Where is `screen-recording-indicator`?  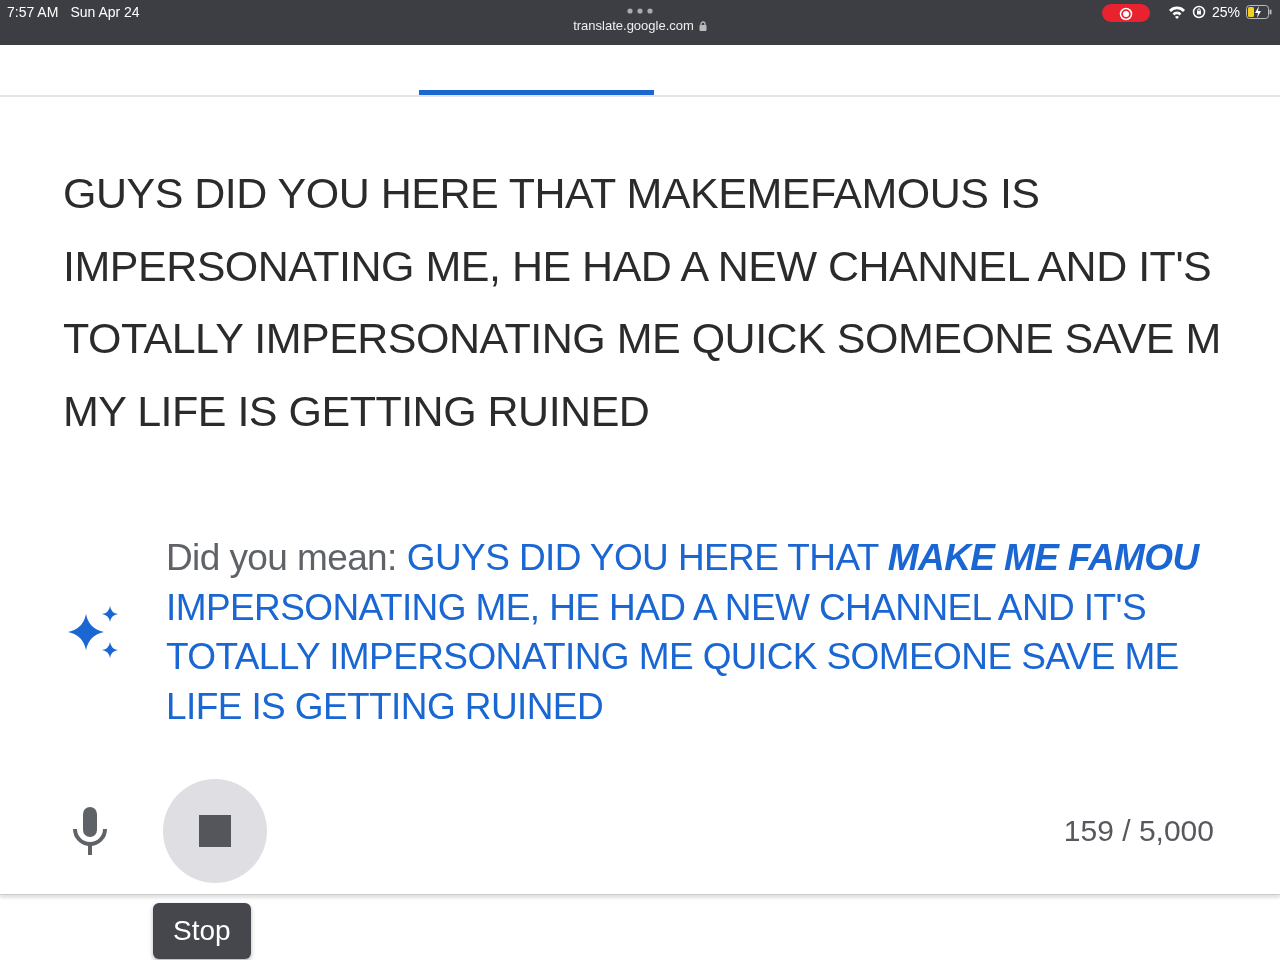
screen-recording-indicator is located at coordinates (1125, 13).